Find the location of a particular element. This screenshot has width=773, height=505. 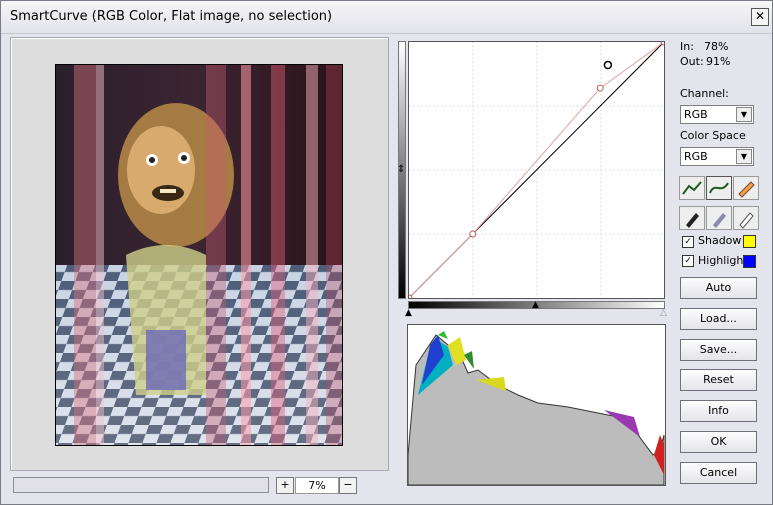

output-slider-handle-icon: ⇕ is located at coordinates (401, 169).